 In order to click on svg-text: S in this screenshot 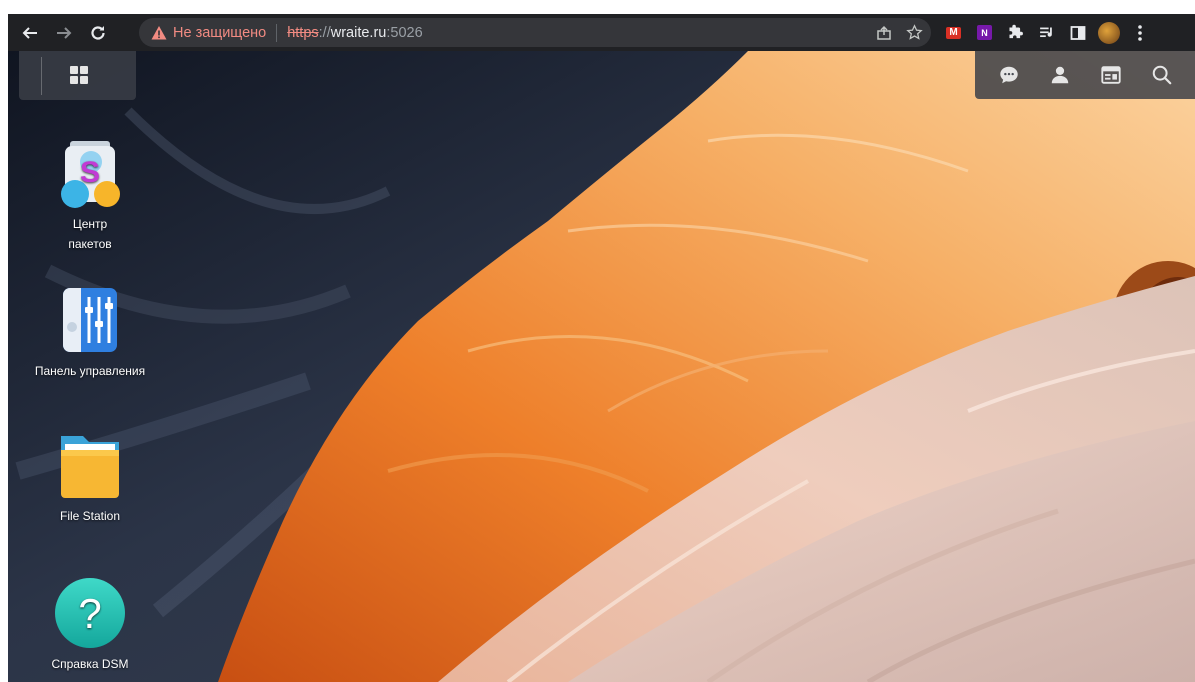, I will do `click(90, 172)`.